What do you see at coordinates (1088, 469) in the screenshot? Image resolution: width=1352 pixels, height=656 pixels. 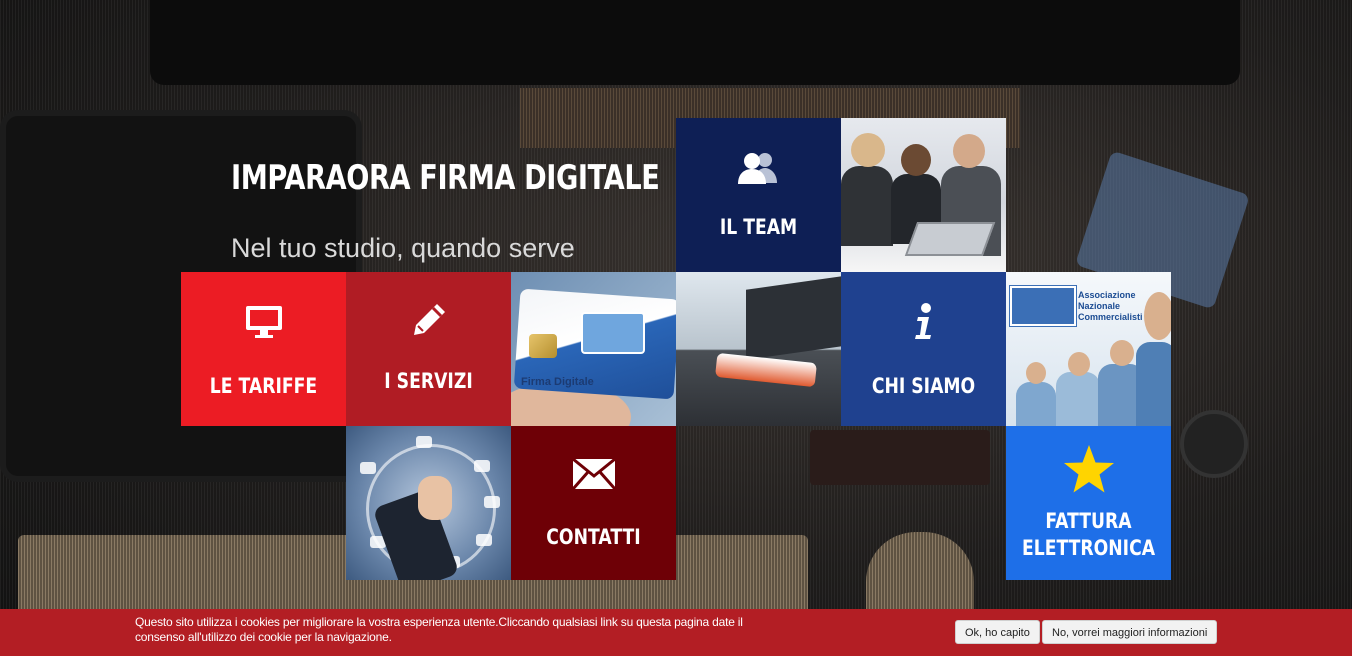 I see `star-icon` at bounding box center [1088, 469].